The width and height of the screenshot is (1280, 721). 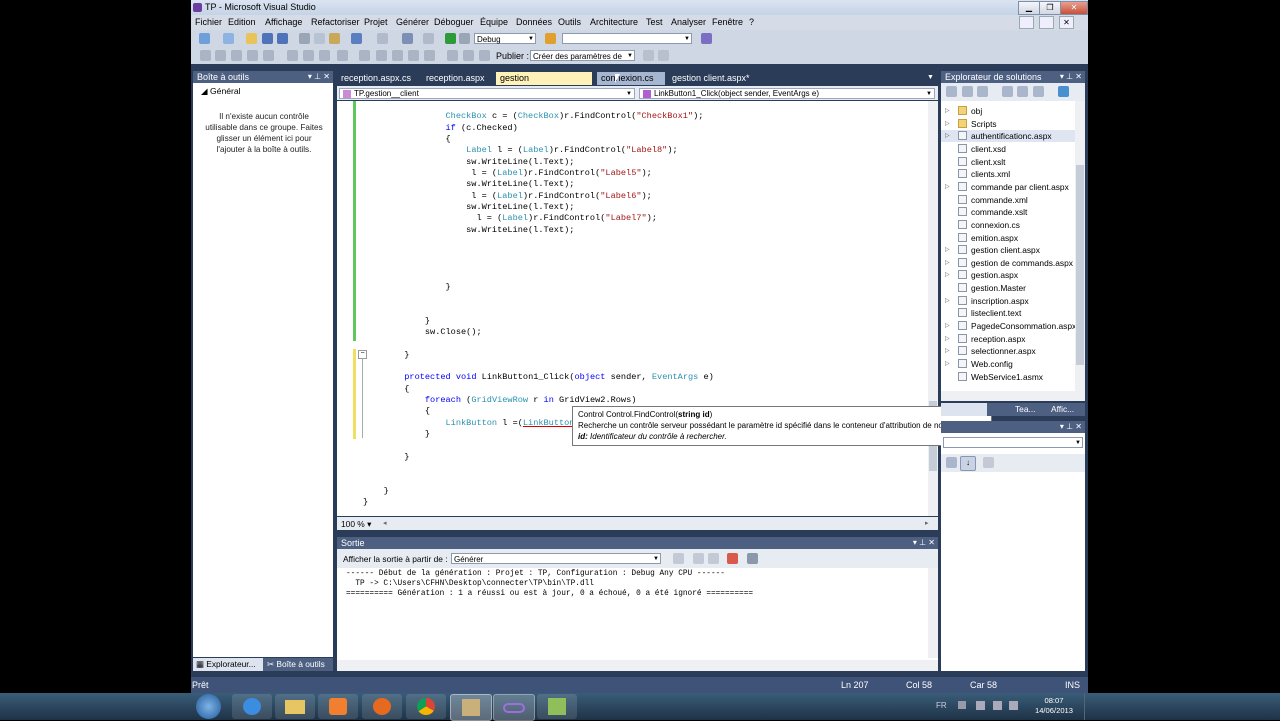 What do you see at coordinates (412, 22) in the screenshot?
I see `menu-generer: Générer` at bounding box center [412, 22].